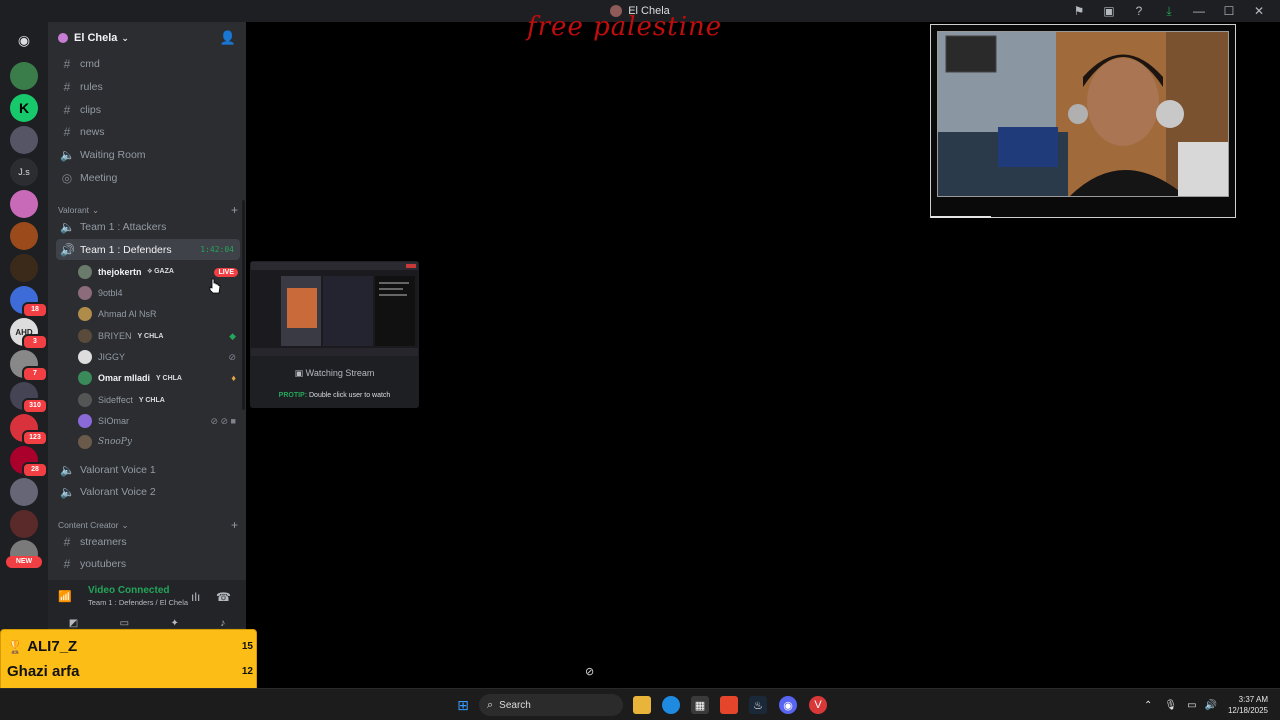 The width and height of the screenshot is (1280, 720). What do you see at coordinates (148, 226) in the screenshot?
I see `channel-team1-attackers: 🔈 Team 1 : Attackers` at bounding box center [148, 226].